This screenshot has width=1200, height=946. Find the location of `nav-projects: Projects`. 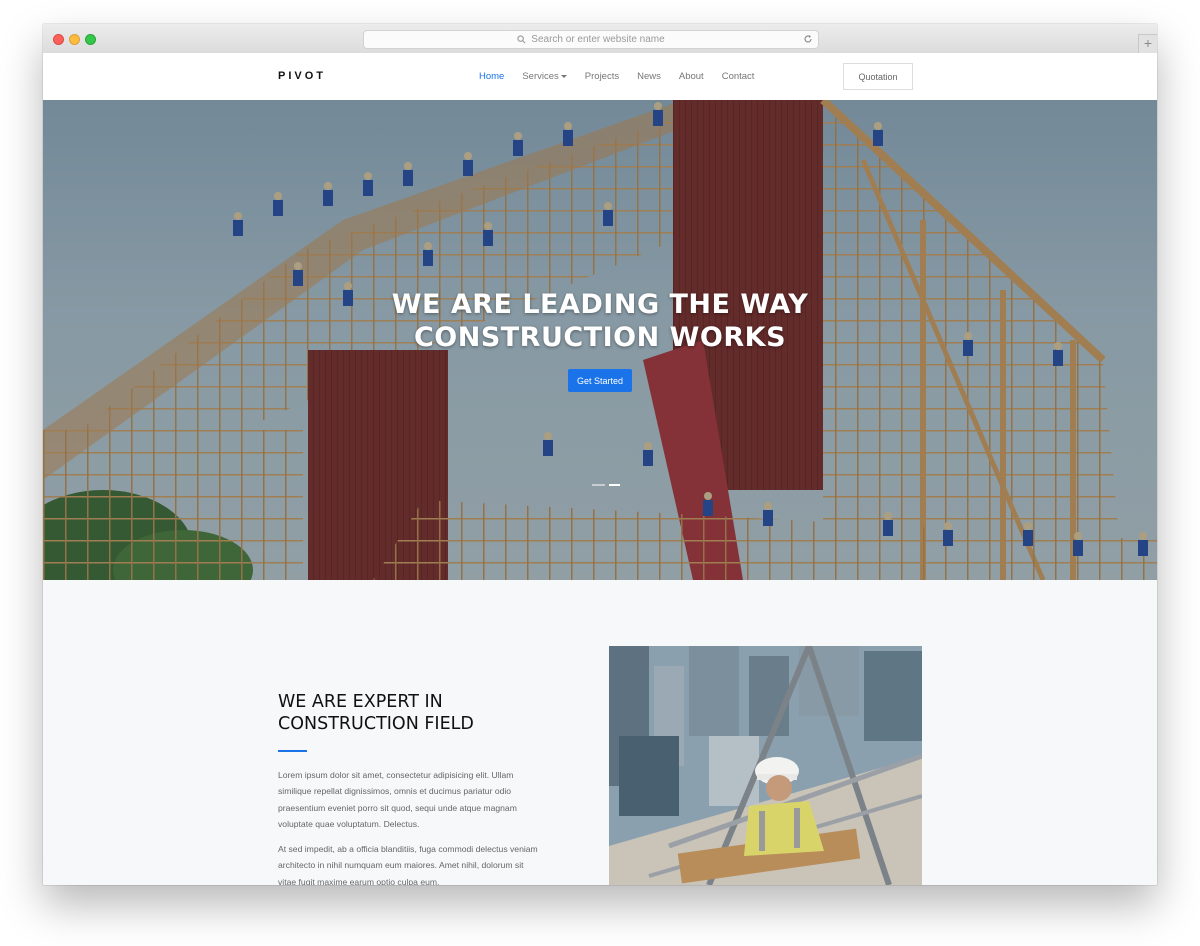

nav-projects: Projects is located at coordinates (602, 76).